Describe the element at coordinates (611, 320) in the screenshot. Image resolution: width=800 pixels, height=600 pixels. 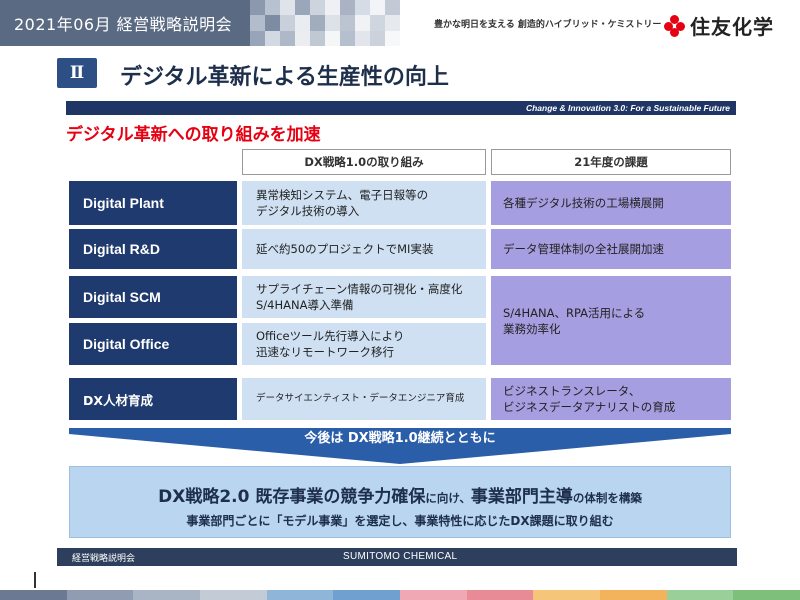
I see `cell-fy21-scm-office-merged: S/4HANA、RPA活用による 業務効率化` at that location.